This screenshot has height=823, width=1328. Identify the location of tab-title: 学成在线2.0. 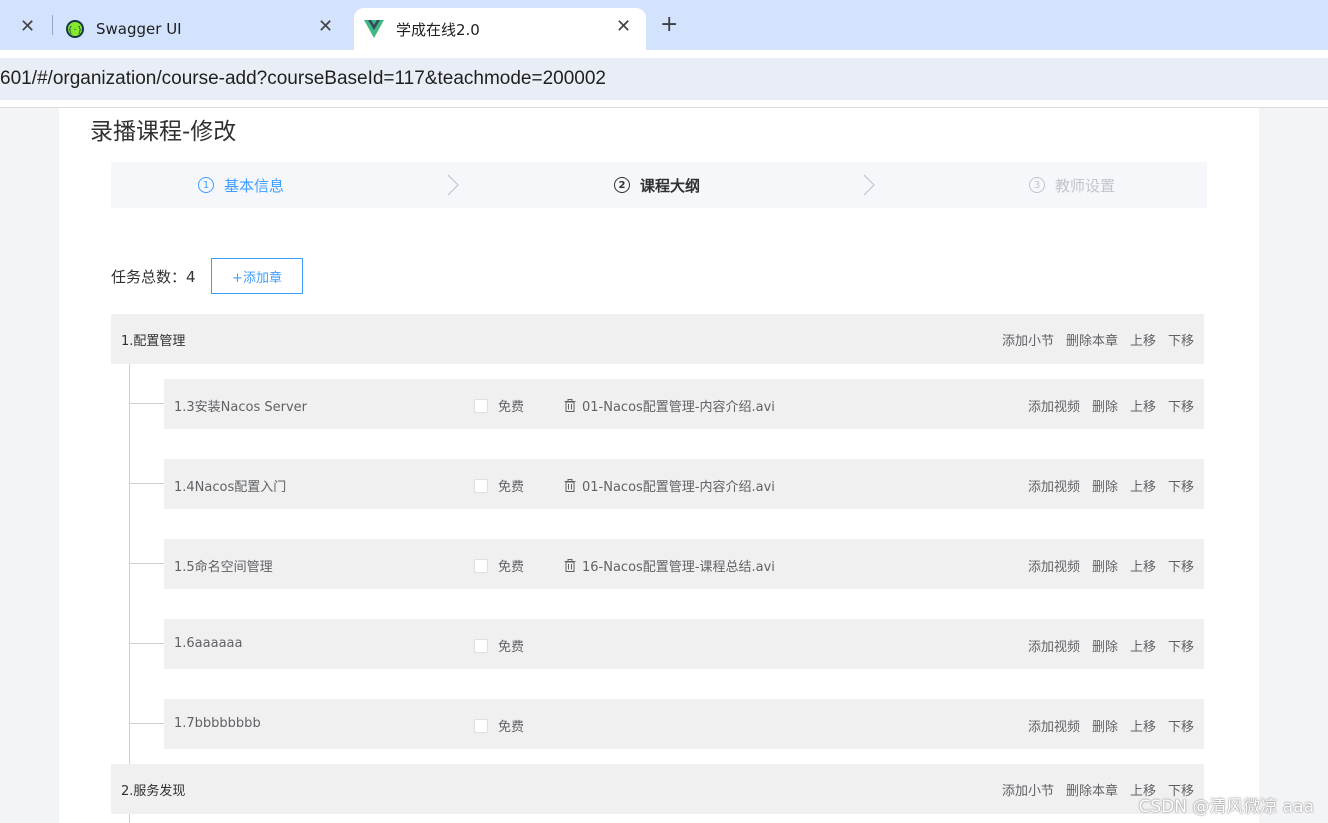
(438, 29).